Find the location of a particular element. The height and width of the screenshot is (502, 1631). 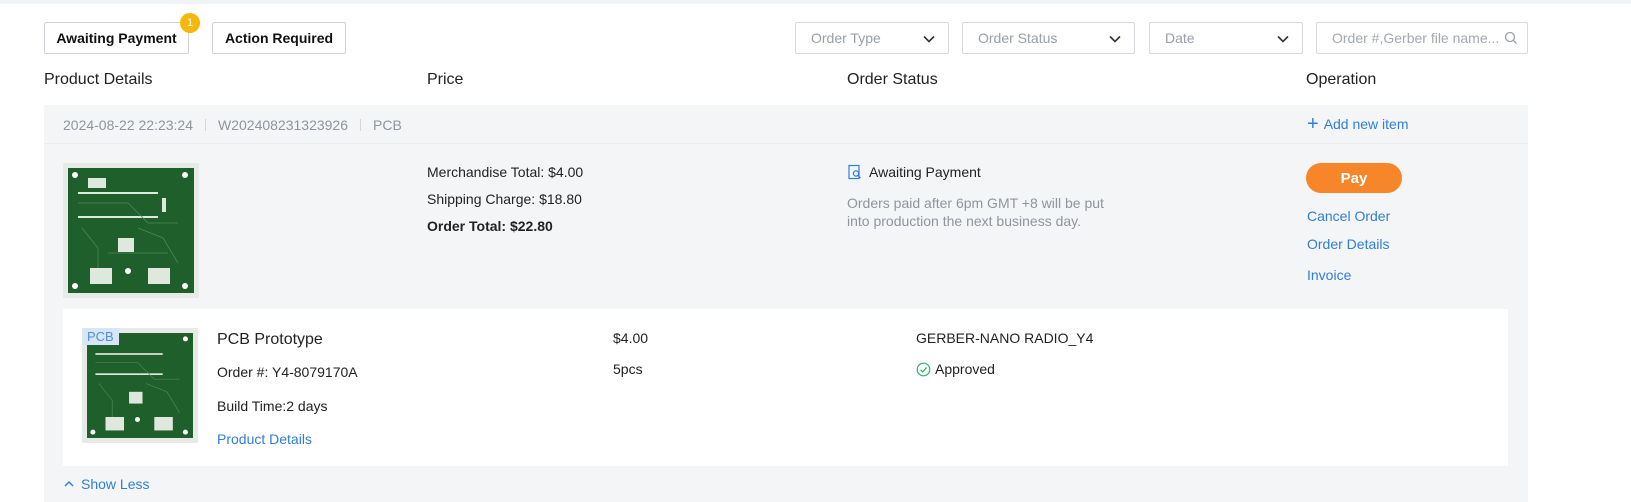

order-header-divider is located at coordinates (786, 143).